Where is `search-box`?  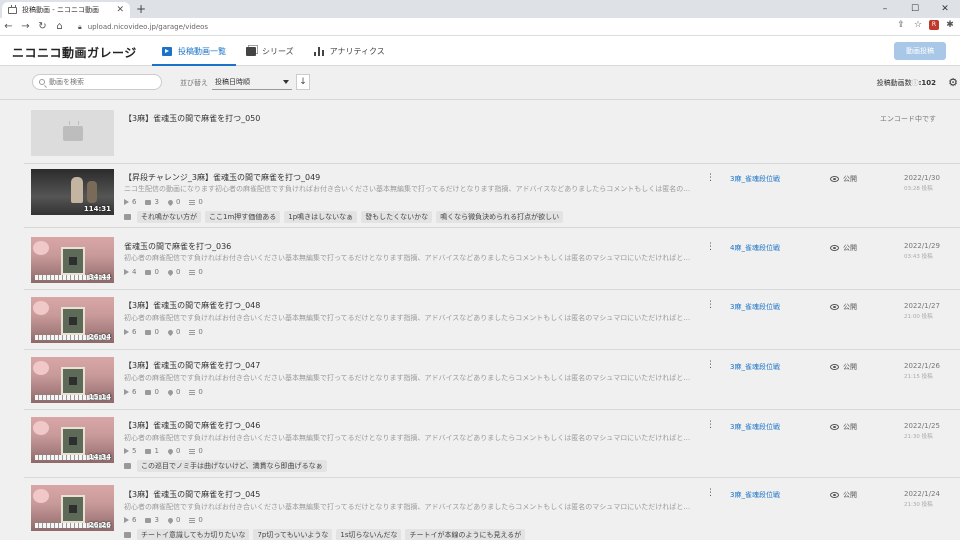 search-box is located at coordinates (97, 82).